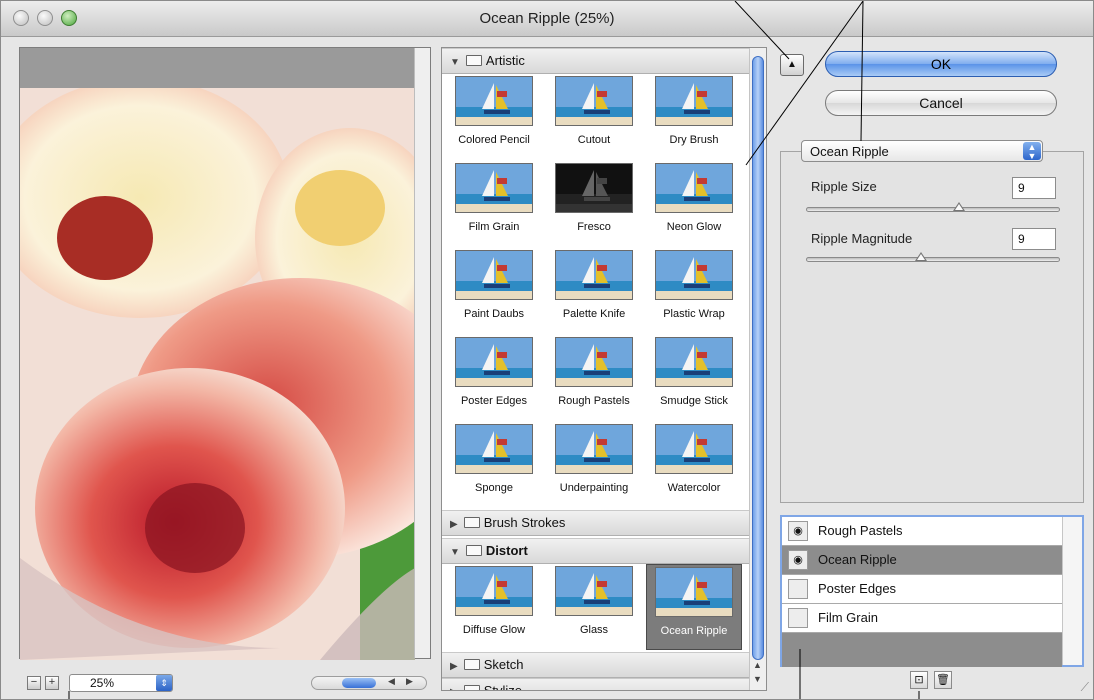  What do you see at coordinates (505, 60) in the screenshot?
I see `category-label: Artistic` at bounding box center [505, 60].